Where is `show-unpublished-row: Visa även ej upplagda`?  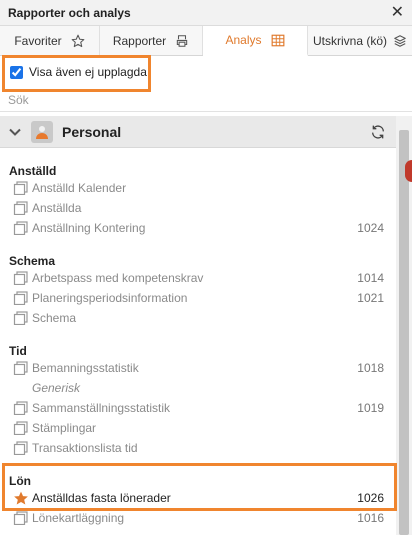 show-unpublished-row: Visa även ej upplagda is located at coordinates (206, 72).